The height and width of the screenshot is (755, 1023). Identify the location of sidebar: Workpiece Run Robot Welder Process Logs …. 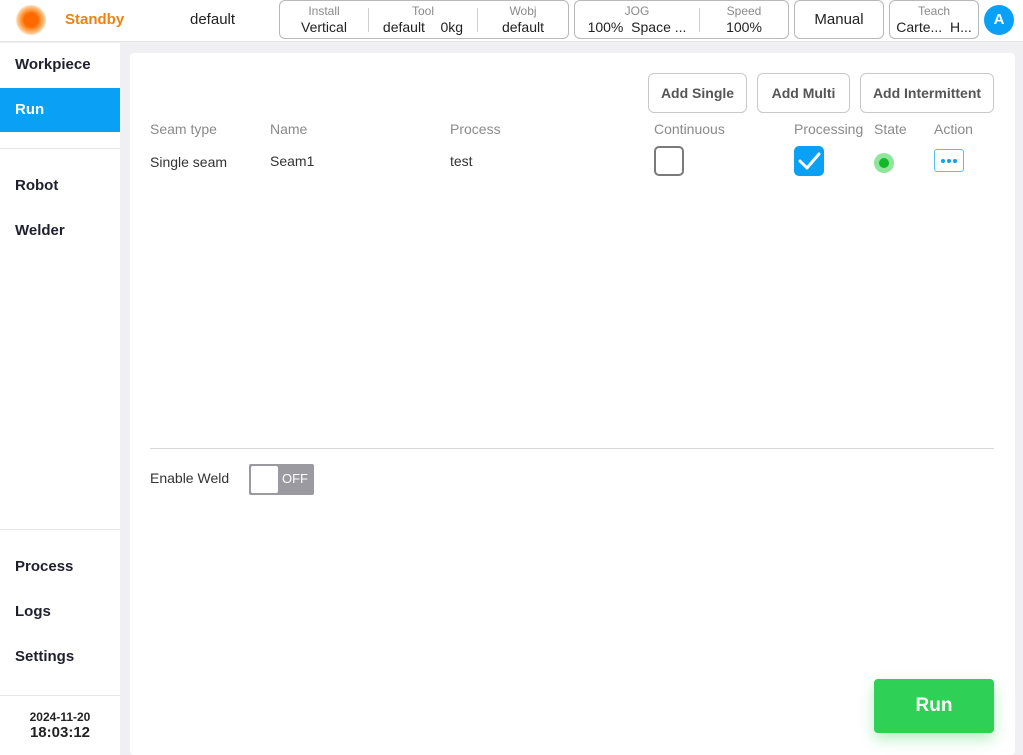
(60, 399).